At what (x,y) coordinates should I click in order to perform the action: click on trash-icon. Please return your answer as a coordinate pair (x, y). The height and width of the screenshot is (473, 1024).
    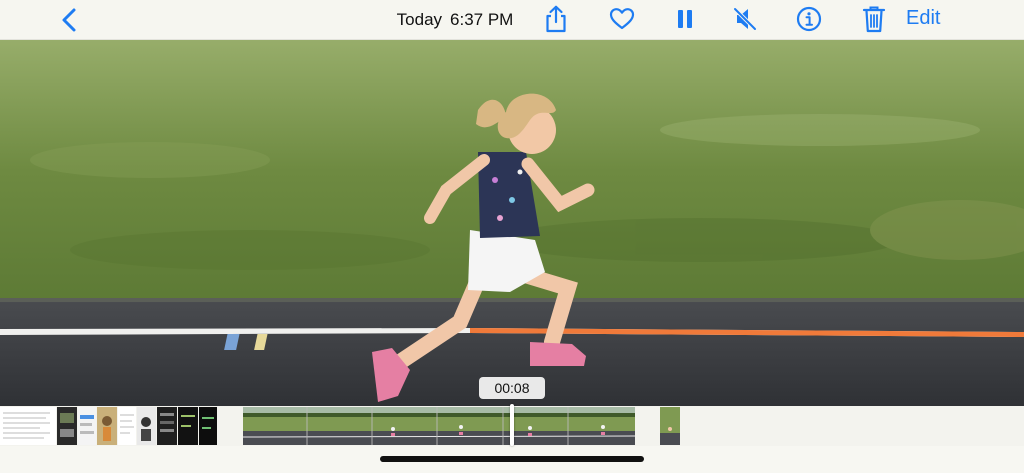
    Looking at the image, I should click on (874, 19).